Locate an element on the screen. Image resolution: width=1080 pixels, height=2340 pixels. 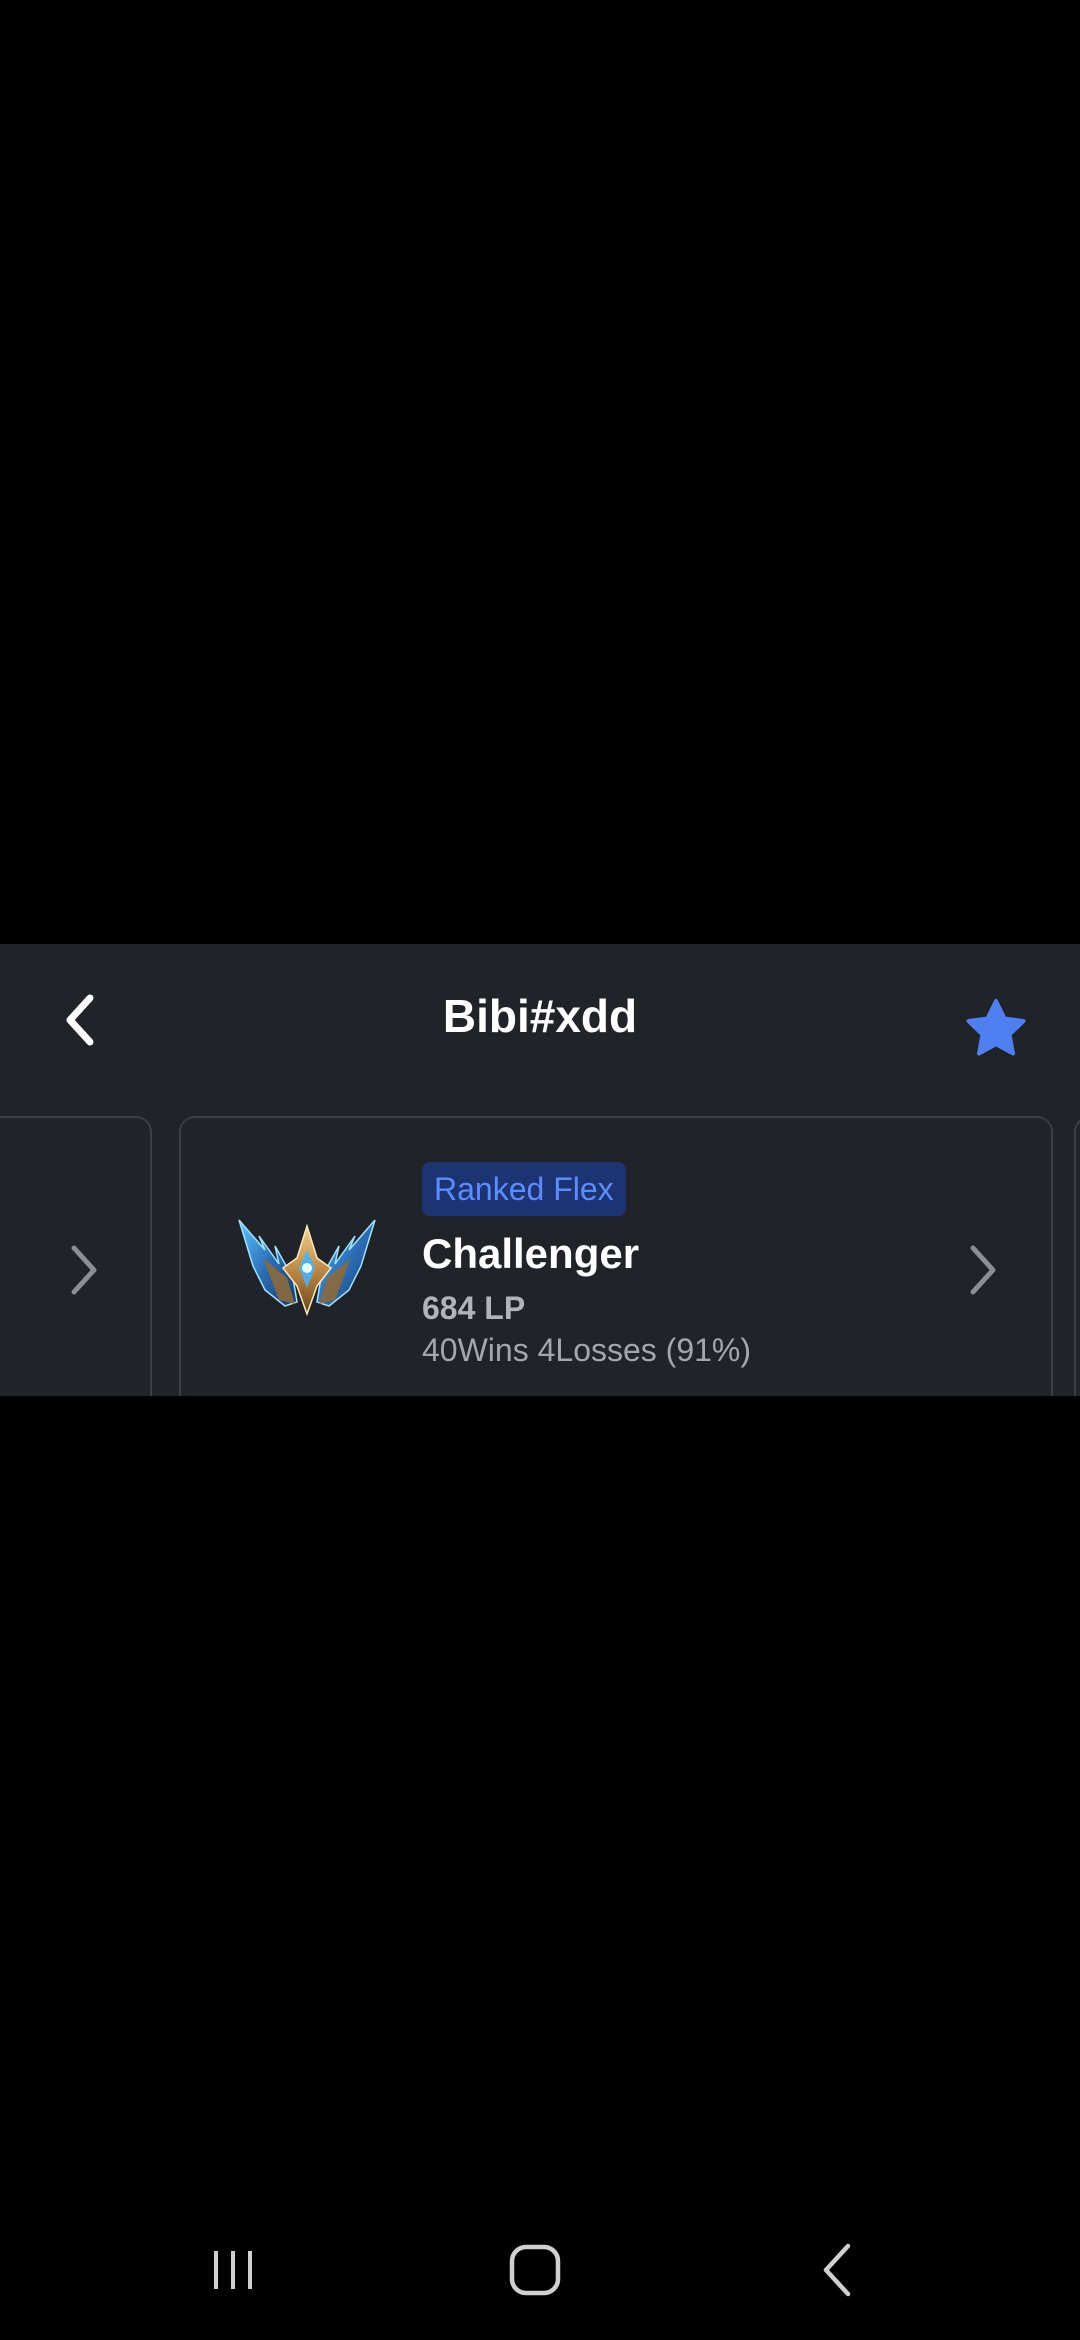
win-loss-record: 40Wins 4Losses (91%) is located at coordinates (587, 1350).